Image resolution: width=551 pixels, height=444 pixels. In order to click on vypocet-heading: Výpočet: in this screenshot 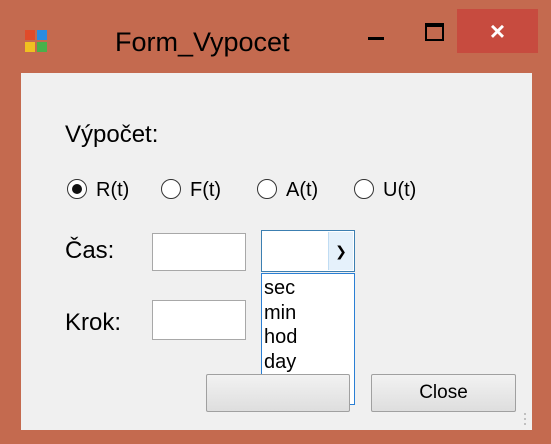, I will do `click(112, 134)`.